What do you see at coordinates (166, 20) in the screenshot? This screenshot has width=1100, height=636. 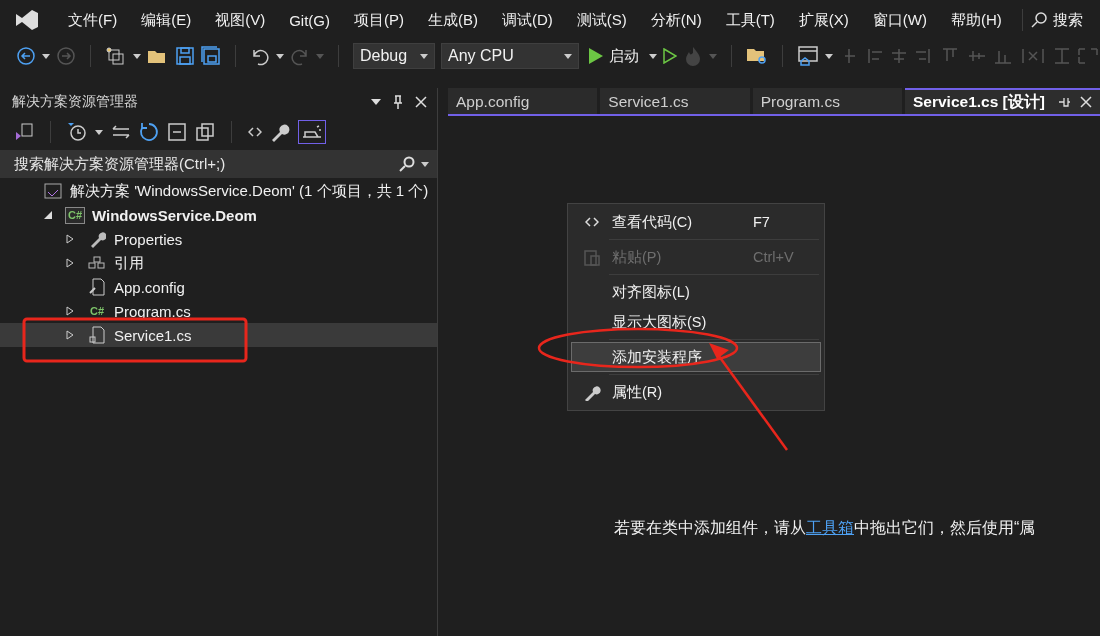 I see `menu-item: 编辑(E)` at bounding box center [166, 20].